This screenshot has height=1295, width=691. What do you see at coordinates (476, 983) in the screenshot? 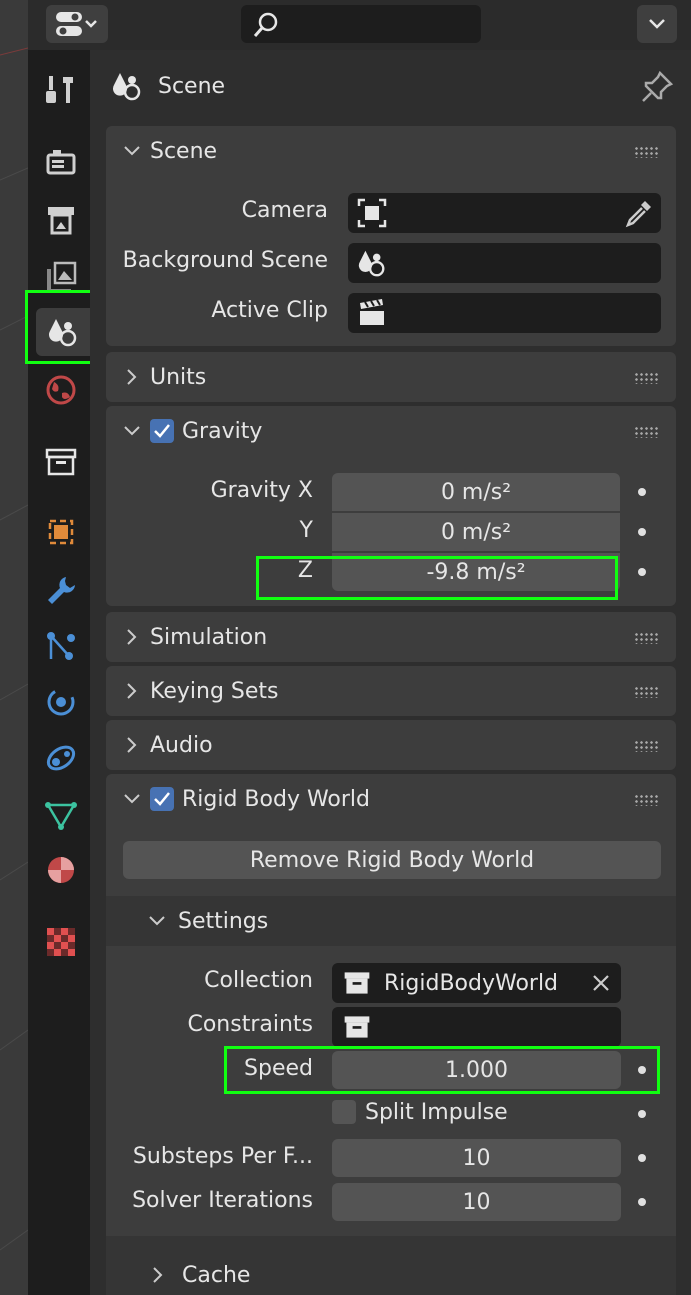
I see `collection-field: RigidBodyWorld` at bounding box center [476, 983].